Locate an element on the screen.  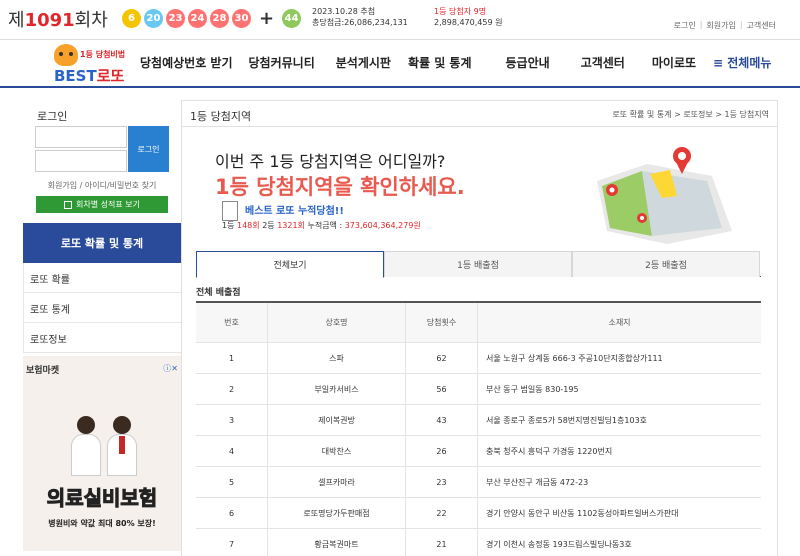
logo-tagline: 1등 당첨비법 is located at coordinates (103, 54).